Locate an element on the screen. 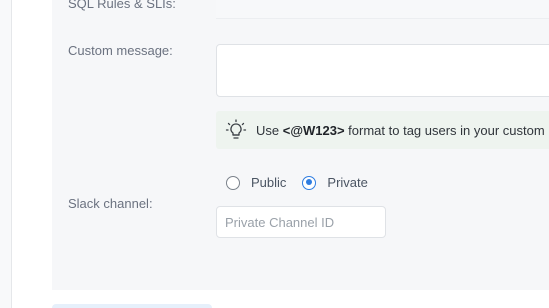  lightbulb-icon is located at coordinates (236, 130).